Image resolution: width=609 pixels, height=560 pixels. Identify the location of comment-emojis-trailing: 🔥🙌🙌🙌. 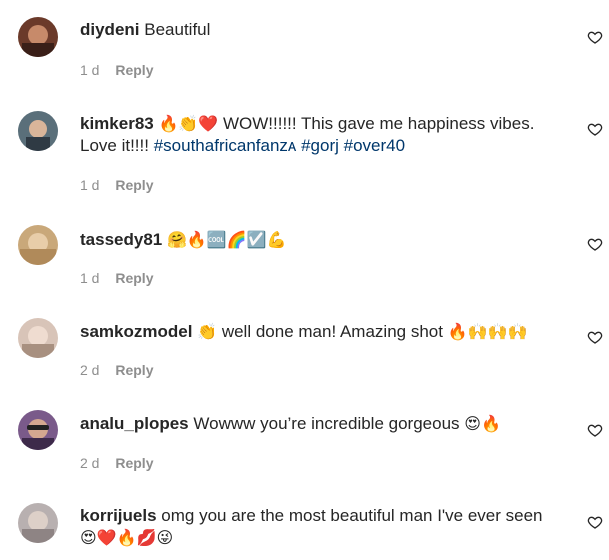
(487, 331).